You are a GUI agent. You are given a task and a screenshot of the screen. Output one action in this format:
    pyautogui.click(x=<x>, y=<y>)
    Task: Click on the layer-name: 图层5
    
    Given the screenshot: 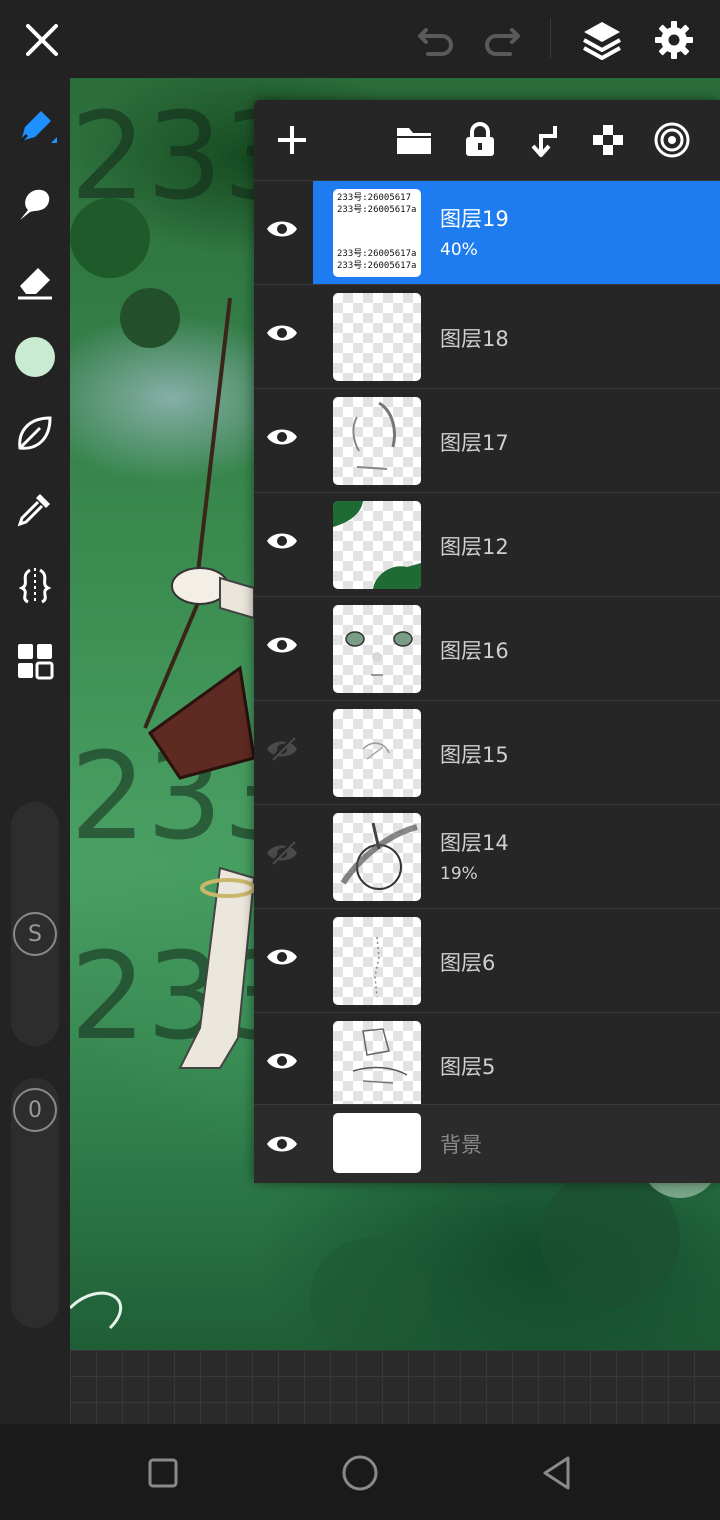 What is the action you would take?
    pyautogui.click(x=468, y=1067)
    